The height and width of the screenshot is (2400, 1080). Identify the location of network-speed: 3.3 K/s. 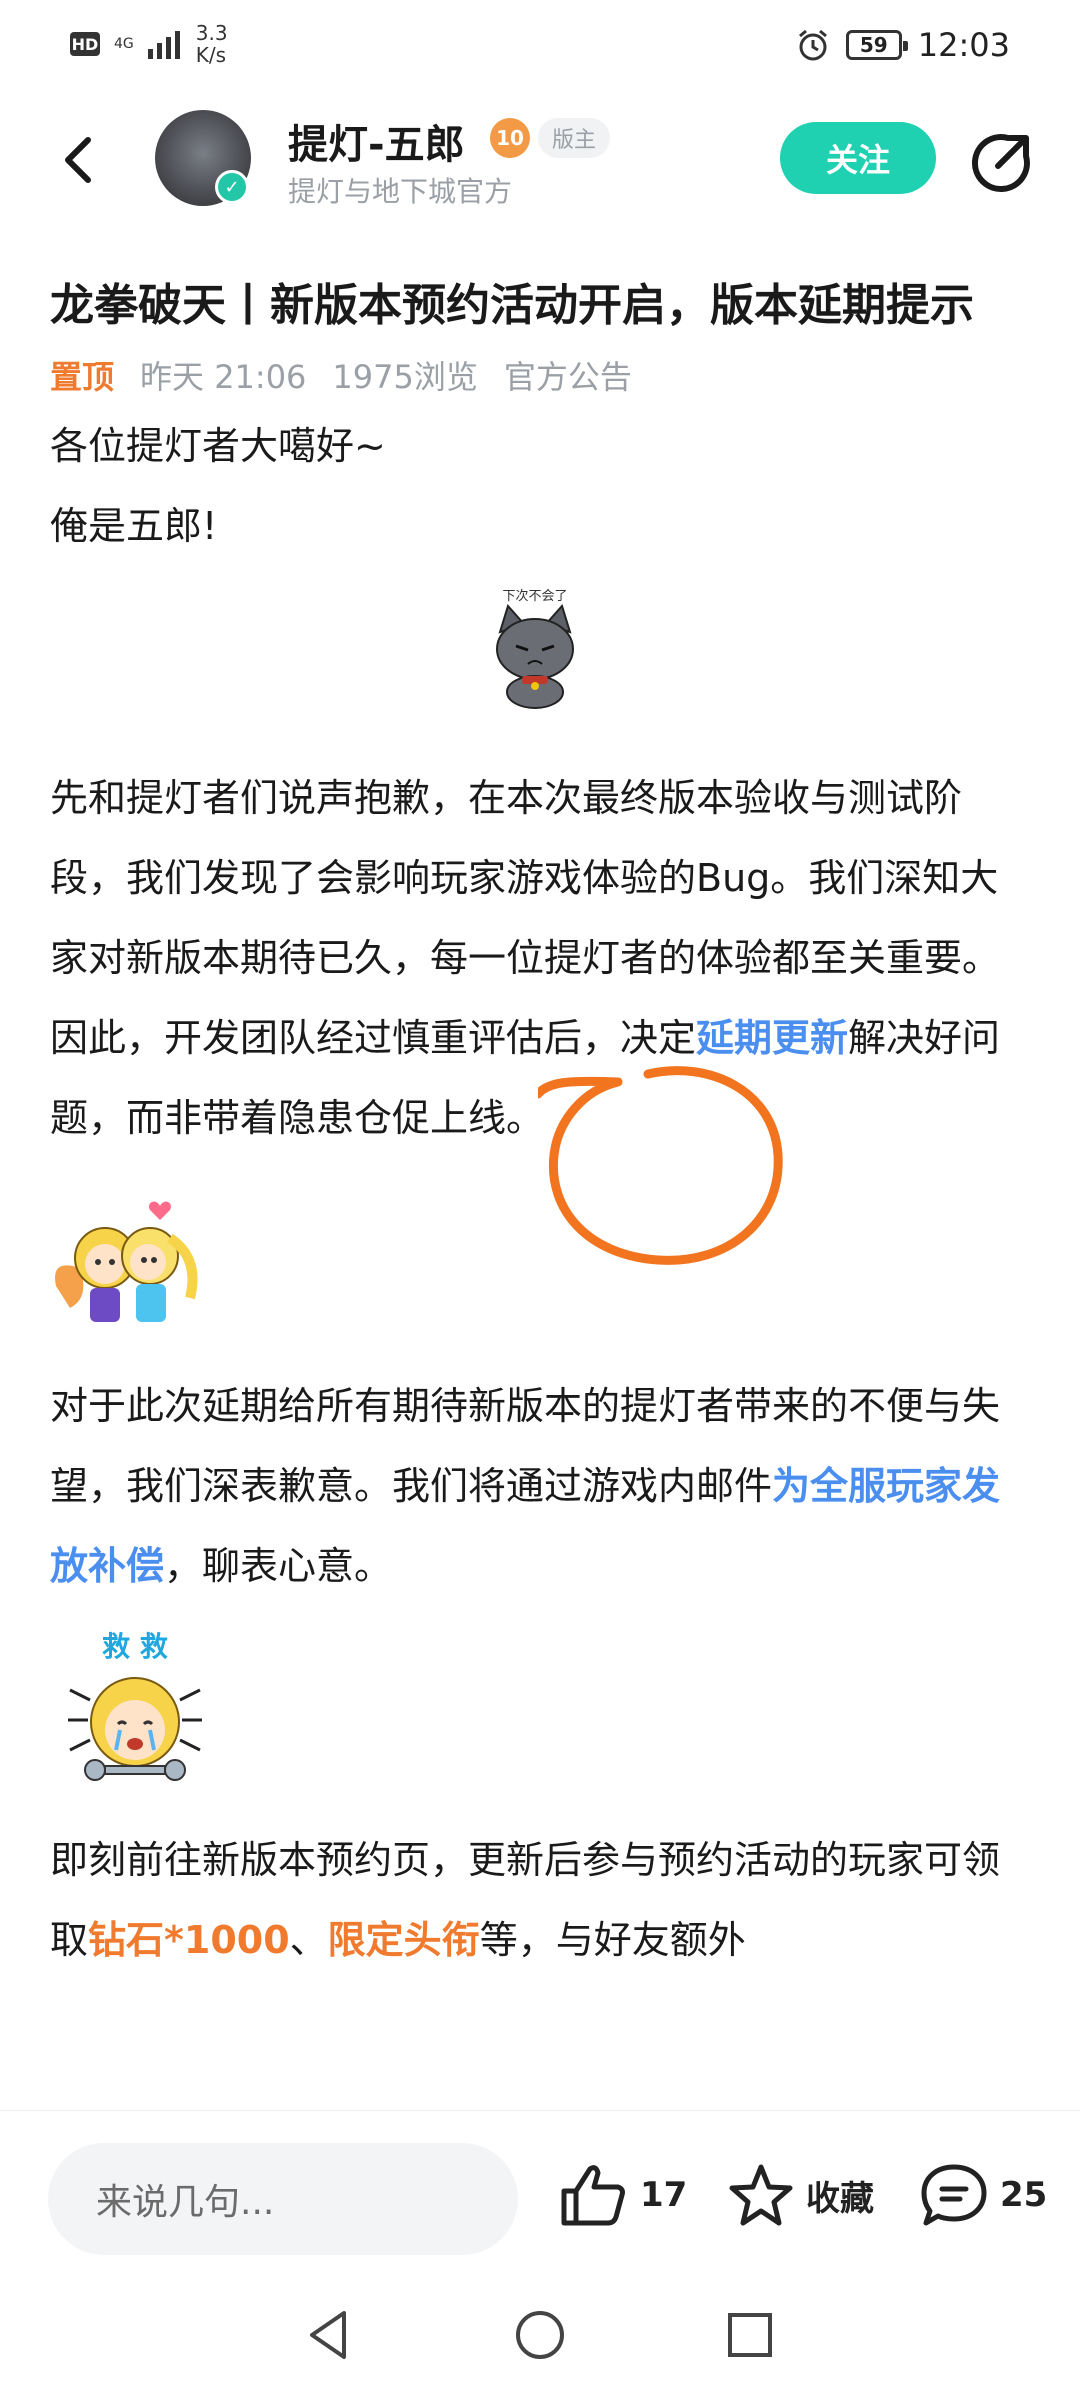
(212, 44).